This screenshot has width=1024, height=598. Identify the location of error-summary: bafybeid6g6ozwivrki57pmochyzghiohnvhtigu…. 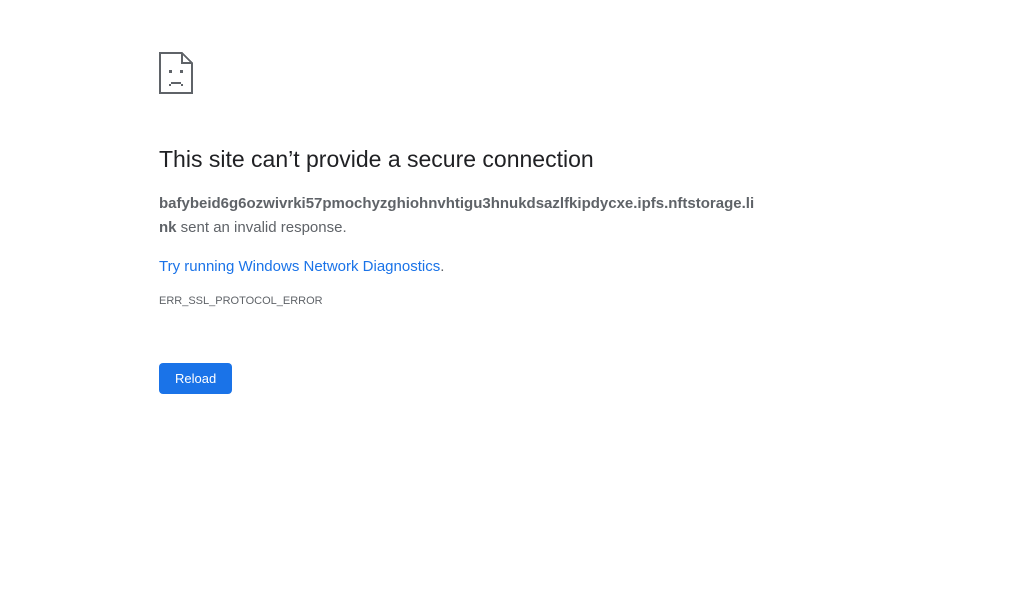
(459, 216).